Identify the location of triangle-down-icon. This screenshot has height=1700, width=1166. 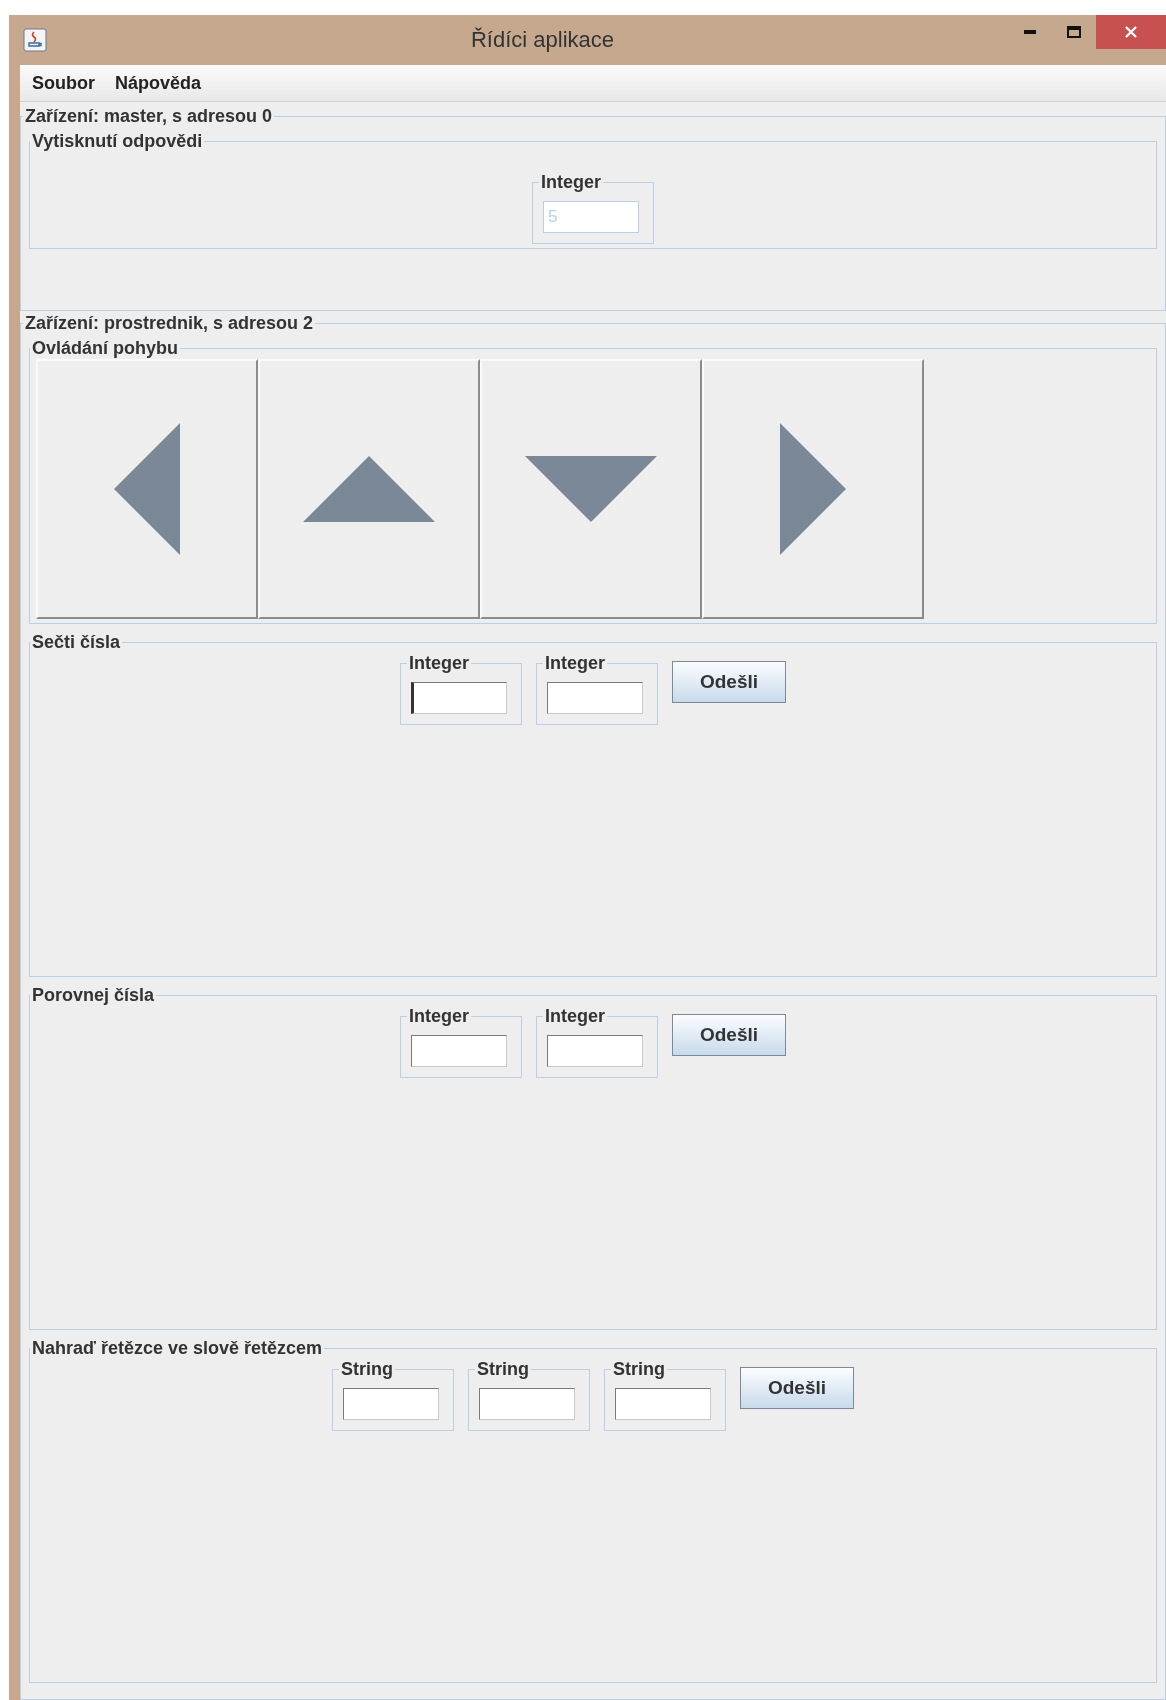
(591, 489).